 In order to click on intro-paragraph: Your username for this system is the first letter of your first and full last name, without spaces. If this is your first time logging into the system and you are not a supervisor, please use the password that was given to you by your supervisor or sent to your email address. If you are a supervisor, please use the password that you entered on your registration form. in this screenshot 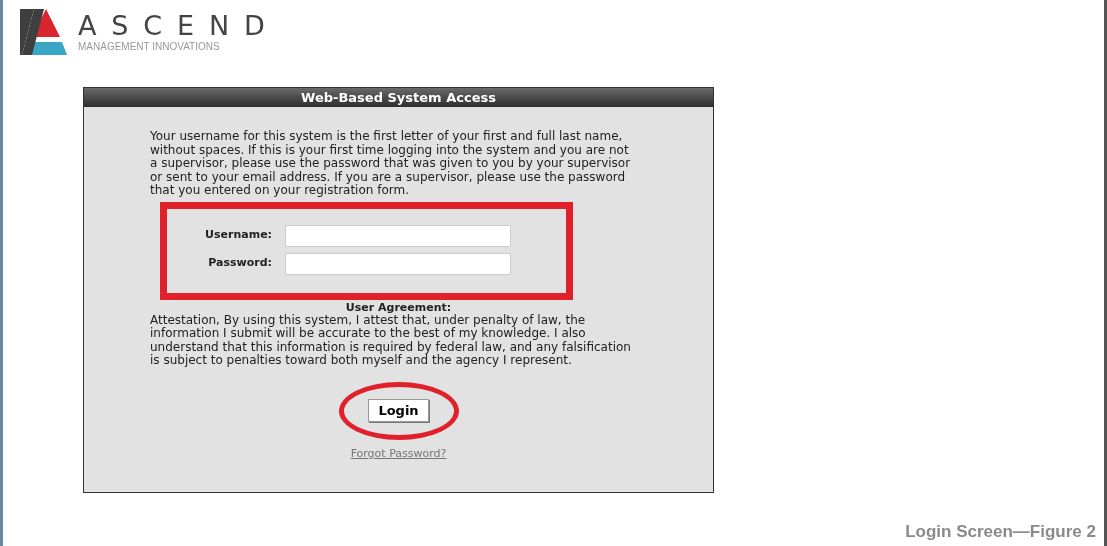, I will do `click(391, 164)`.